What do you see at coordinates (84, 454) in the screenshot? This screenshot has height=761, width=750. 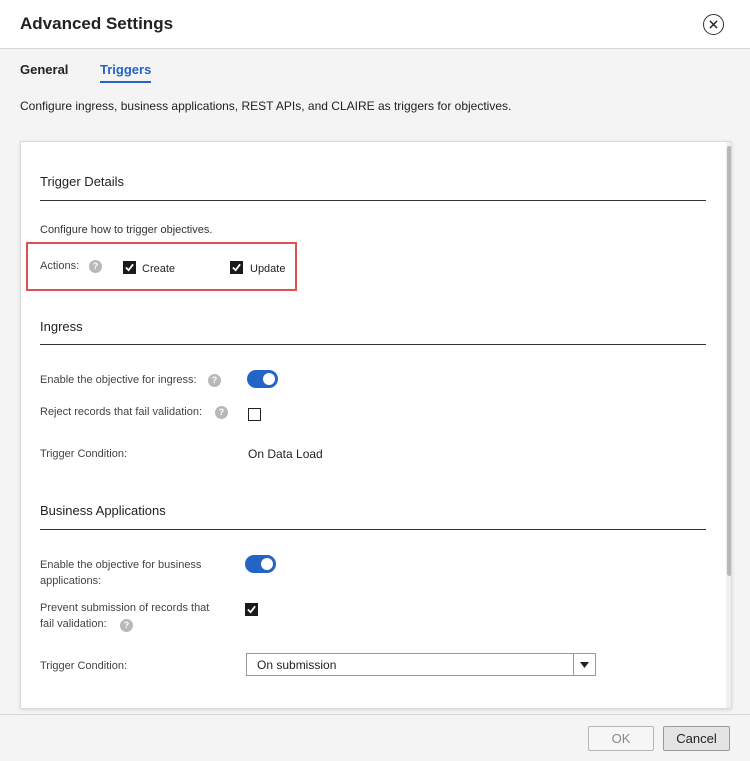 I see `ingress-trigger-condition-label: Trigger Condition:` at bounding box center [84, 454].